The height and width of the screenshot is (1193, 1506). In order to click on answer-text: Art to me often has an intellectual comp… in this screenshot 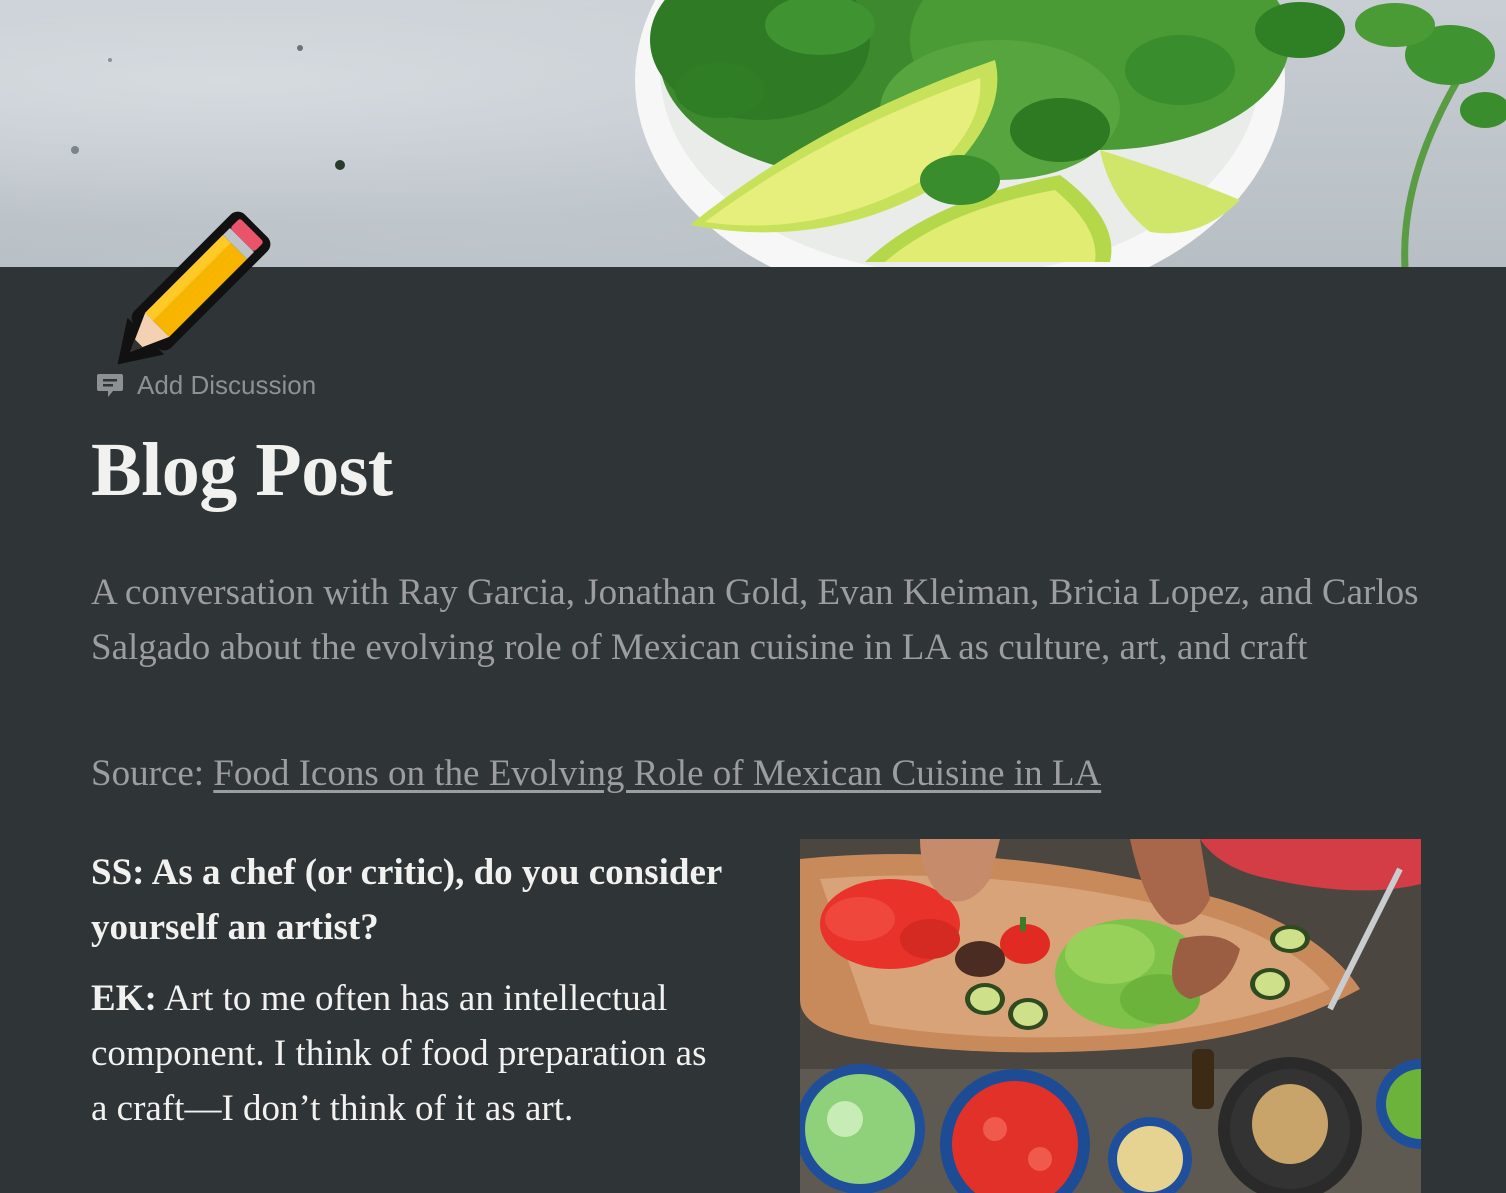, I will do `click(399, 1053)`.